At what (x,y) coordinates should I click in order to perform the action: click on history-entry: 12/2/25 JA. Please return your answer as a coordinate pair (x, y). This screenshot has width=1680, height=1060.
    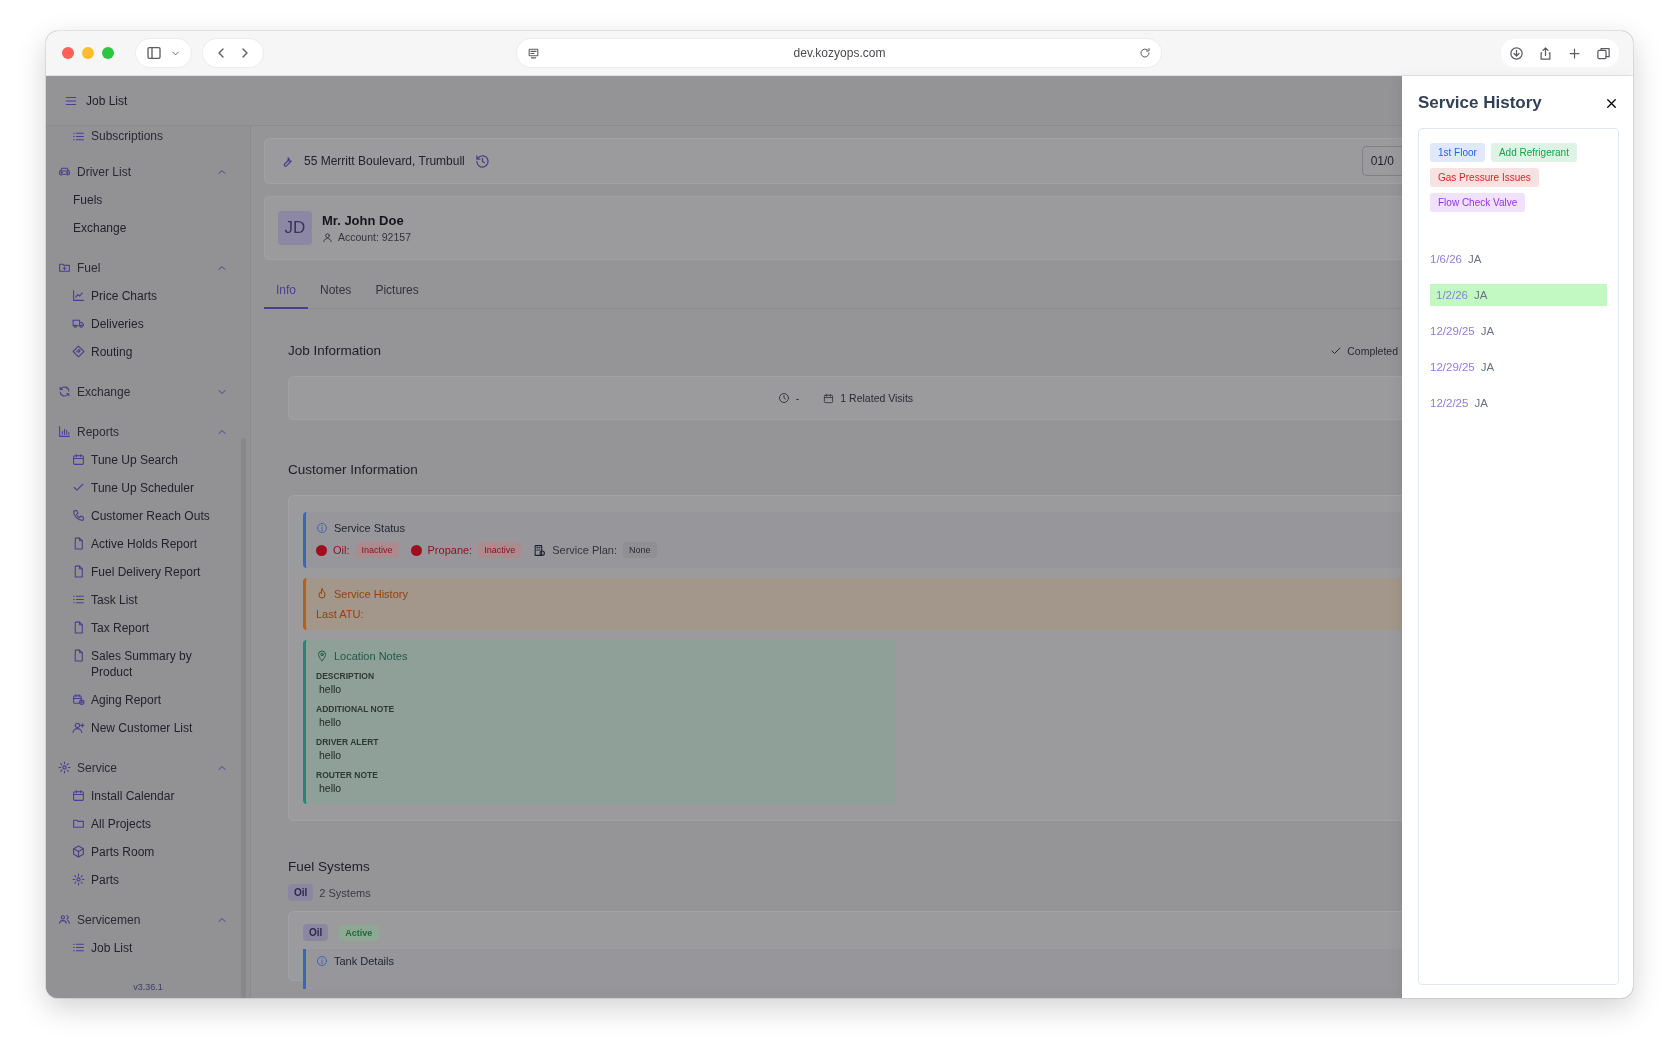
    Looking at the image, I should click on (1518, 403).